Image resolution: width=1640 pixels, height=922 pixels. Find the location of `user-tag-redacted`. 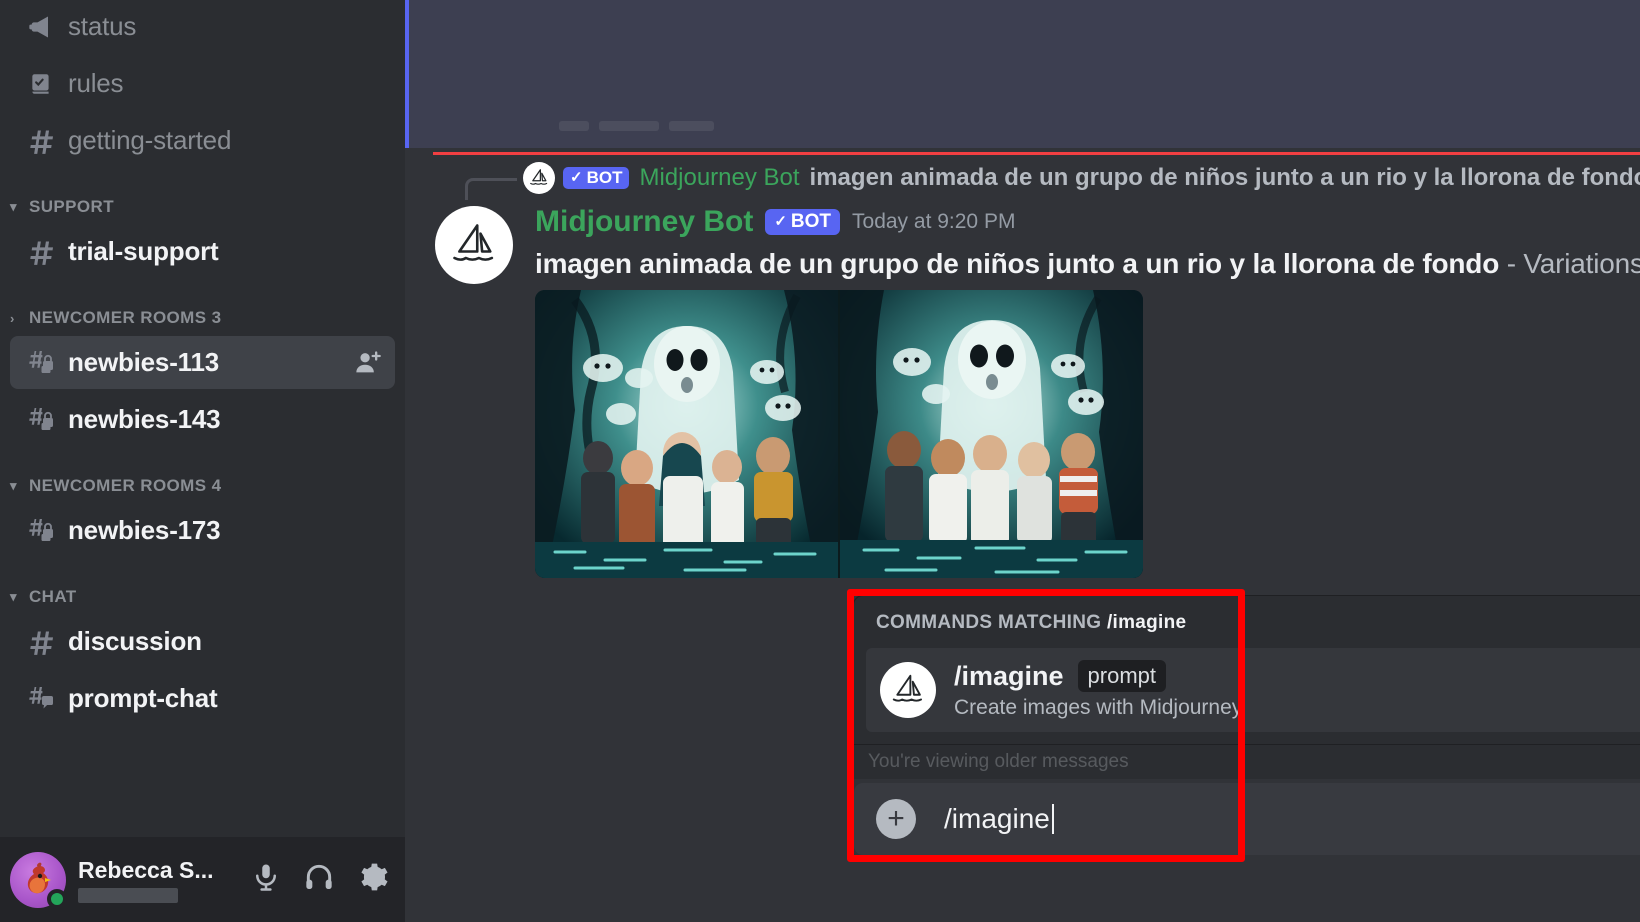

user-tag-redacted is located at coordinates (128, 895).